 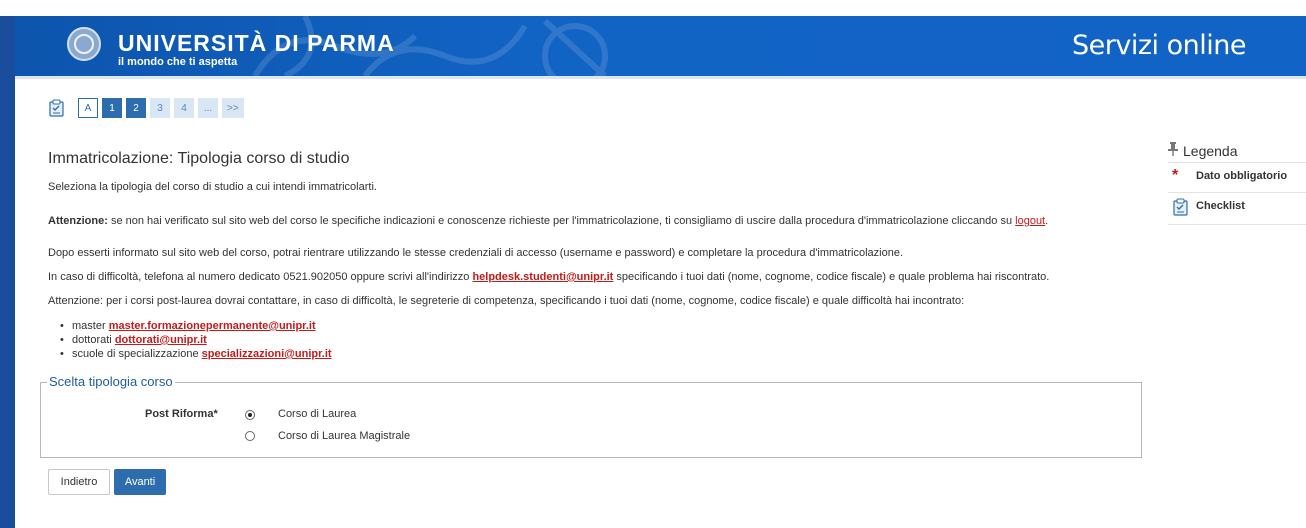 What do you see at coordinates (1173, 150) in the screenshot?
I see `pin-icon` at bounding box center [1173, 150].